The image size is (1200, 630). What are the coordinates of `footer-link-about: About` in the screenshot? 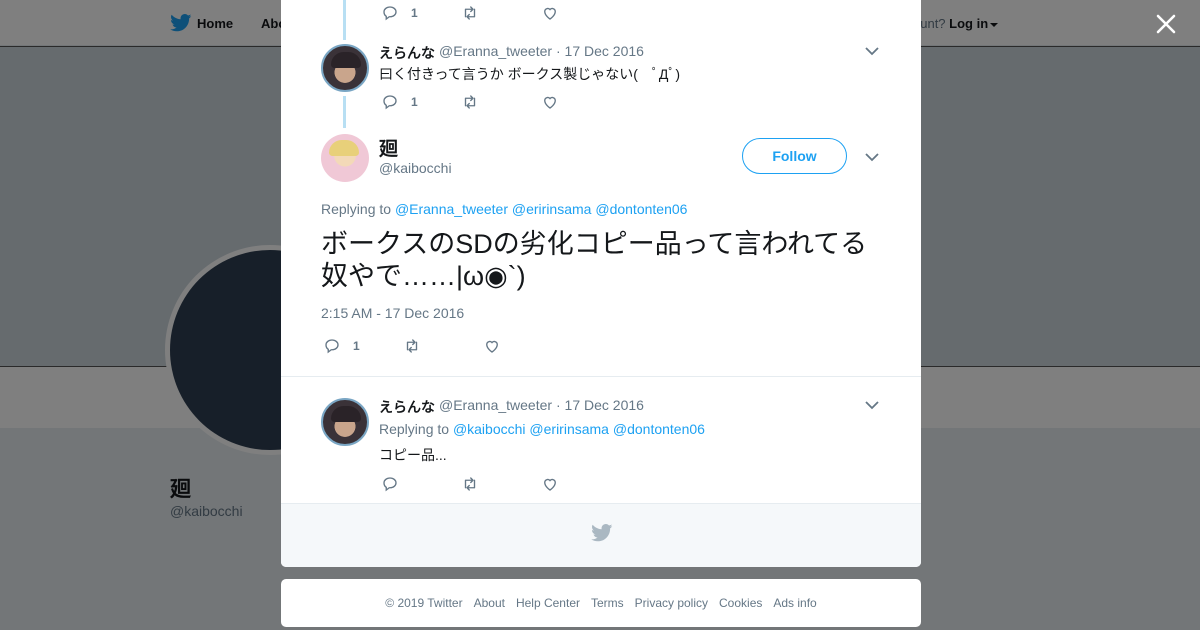 It's located at (489, 603).